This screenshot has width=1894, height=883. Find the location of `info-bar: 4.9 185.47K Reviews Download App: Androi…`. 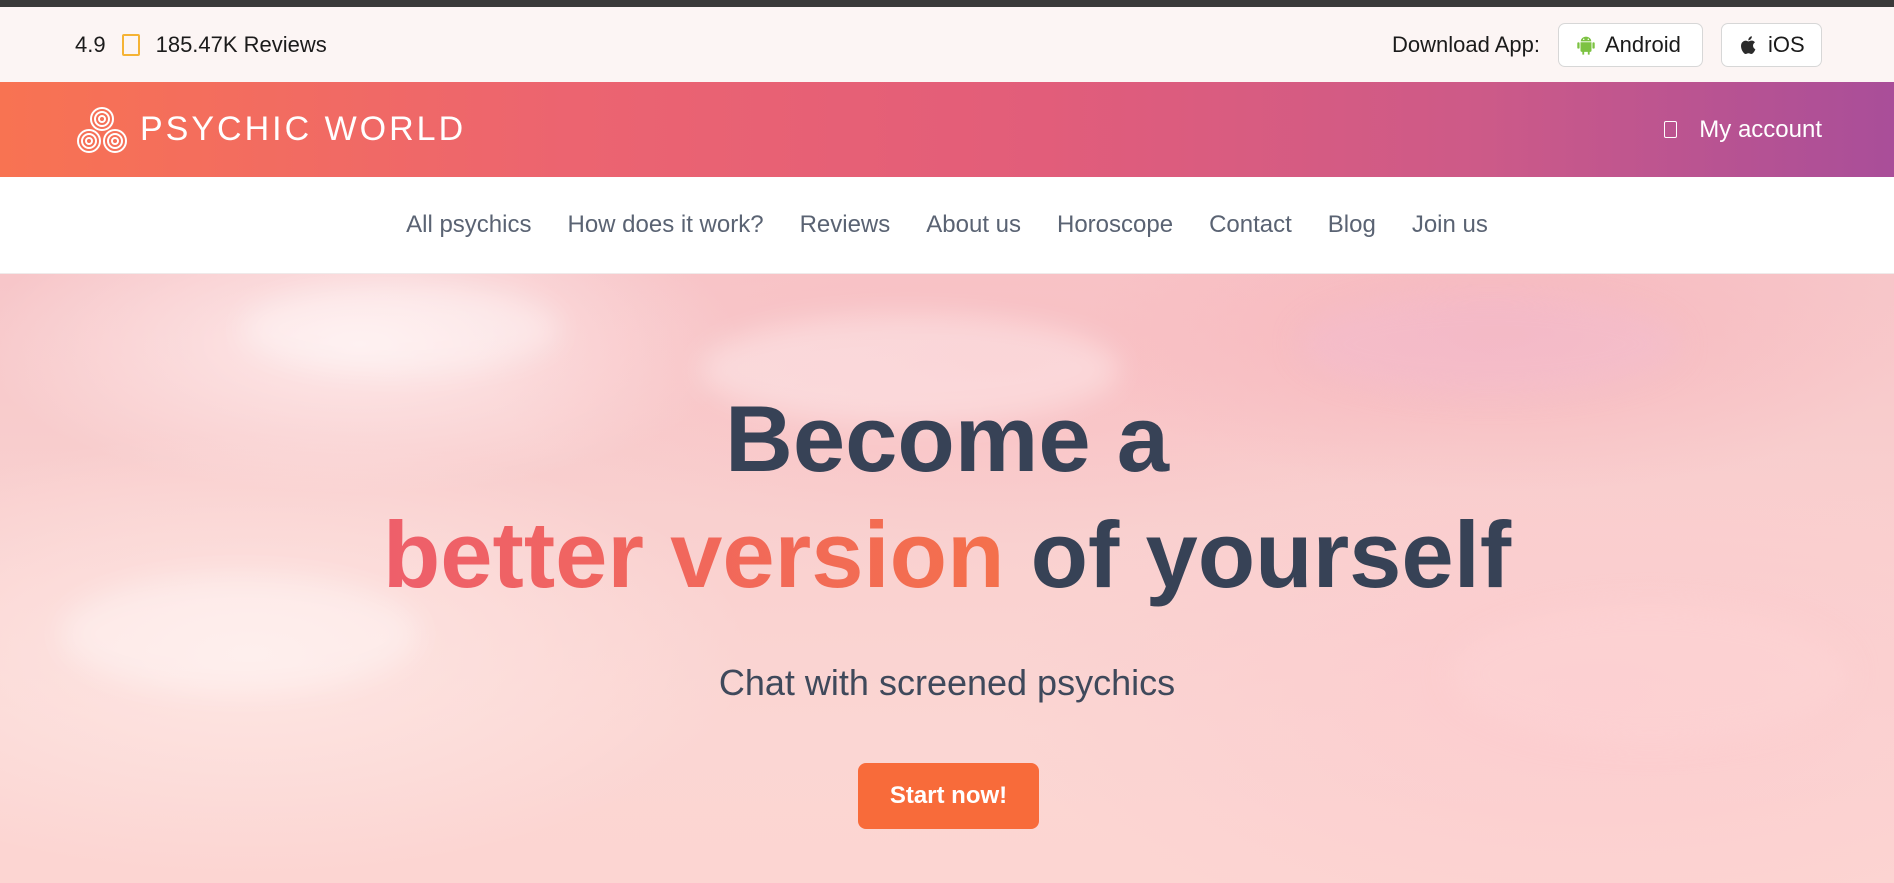

info-bar: 4.9 185.47K Reviews Download App: Androi… is located at coordinates (947, 44).